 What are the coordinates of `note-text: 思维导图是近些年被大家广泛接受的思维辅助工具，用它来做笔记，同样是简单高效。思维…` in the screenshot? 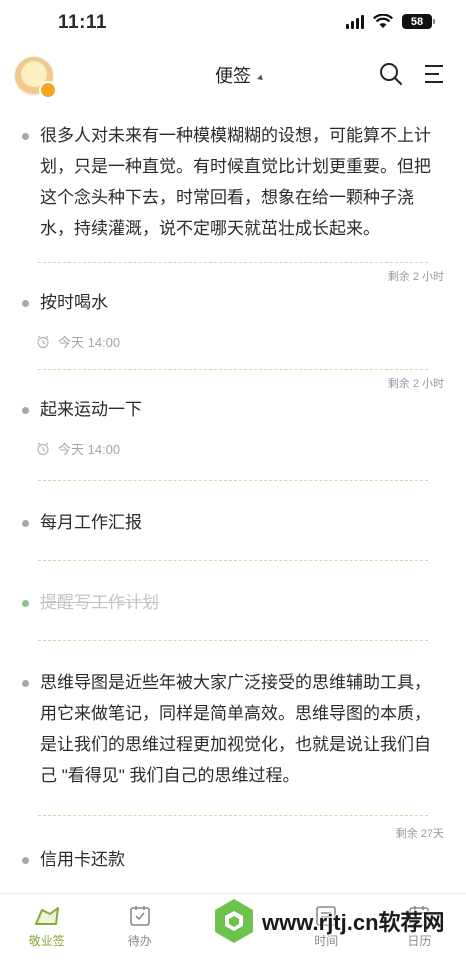 It's located at (235, 729).